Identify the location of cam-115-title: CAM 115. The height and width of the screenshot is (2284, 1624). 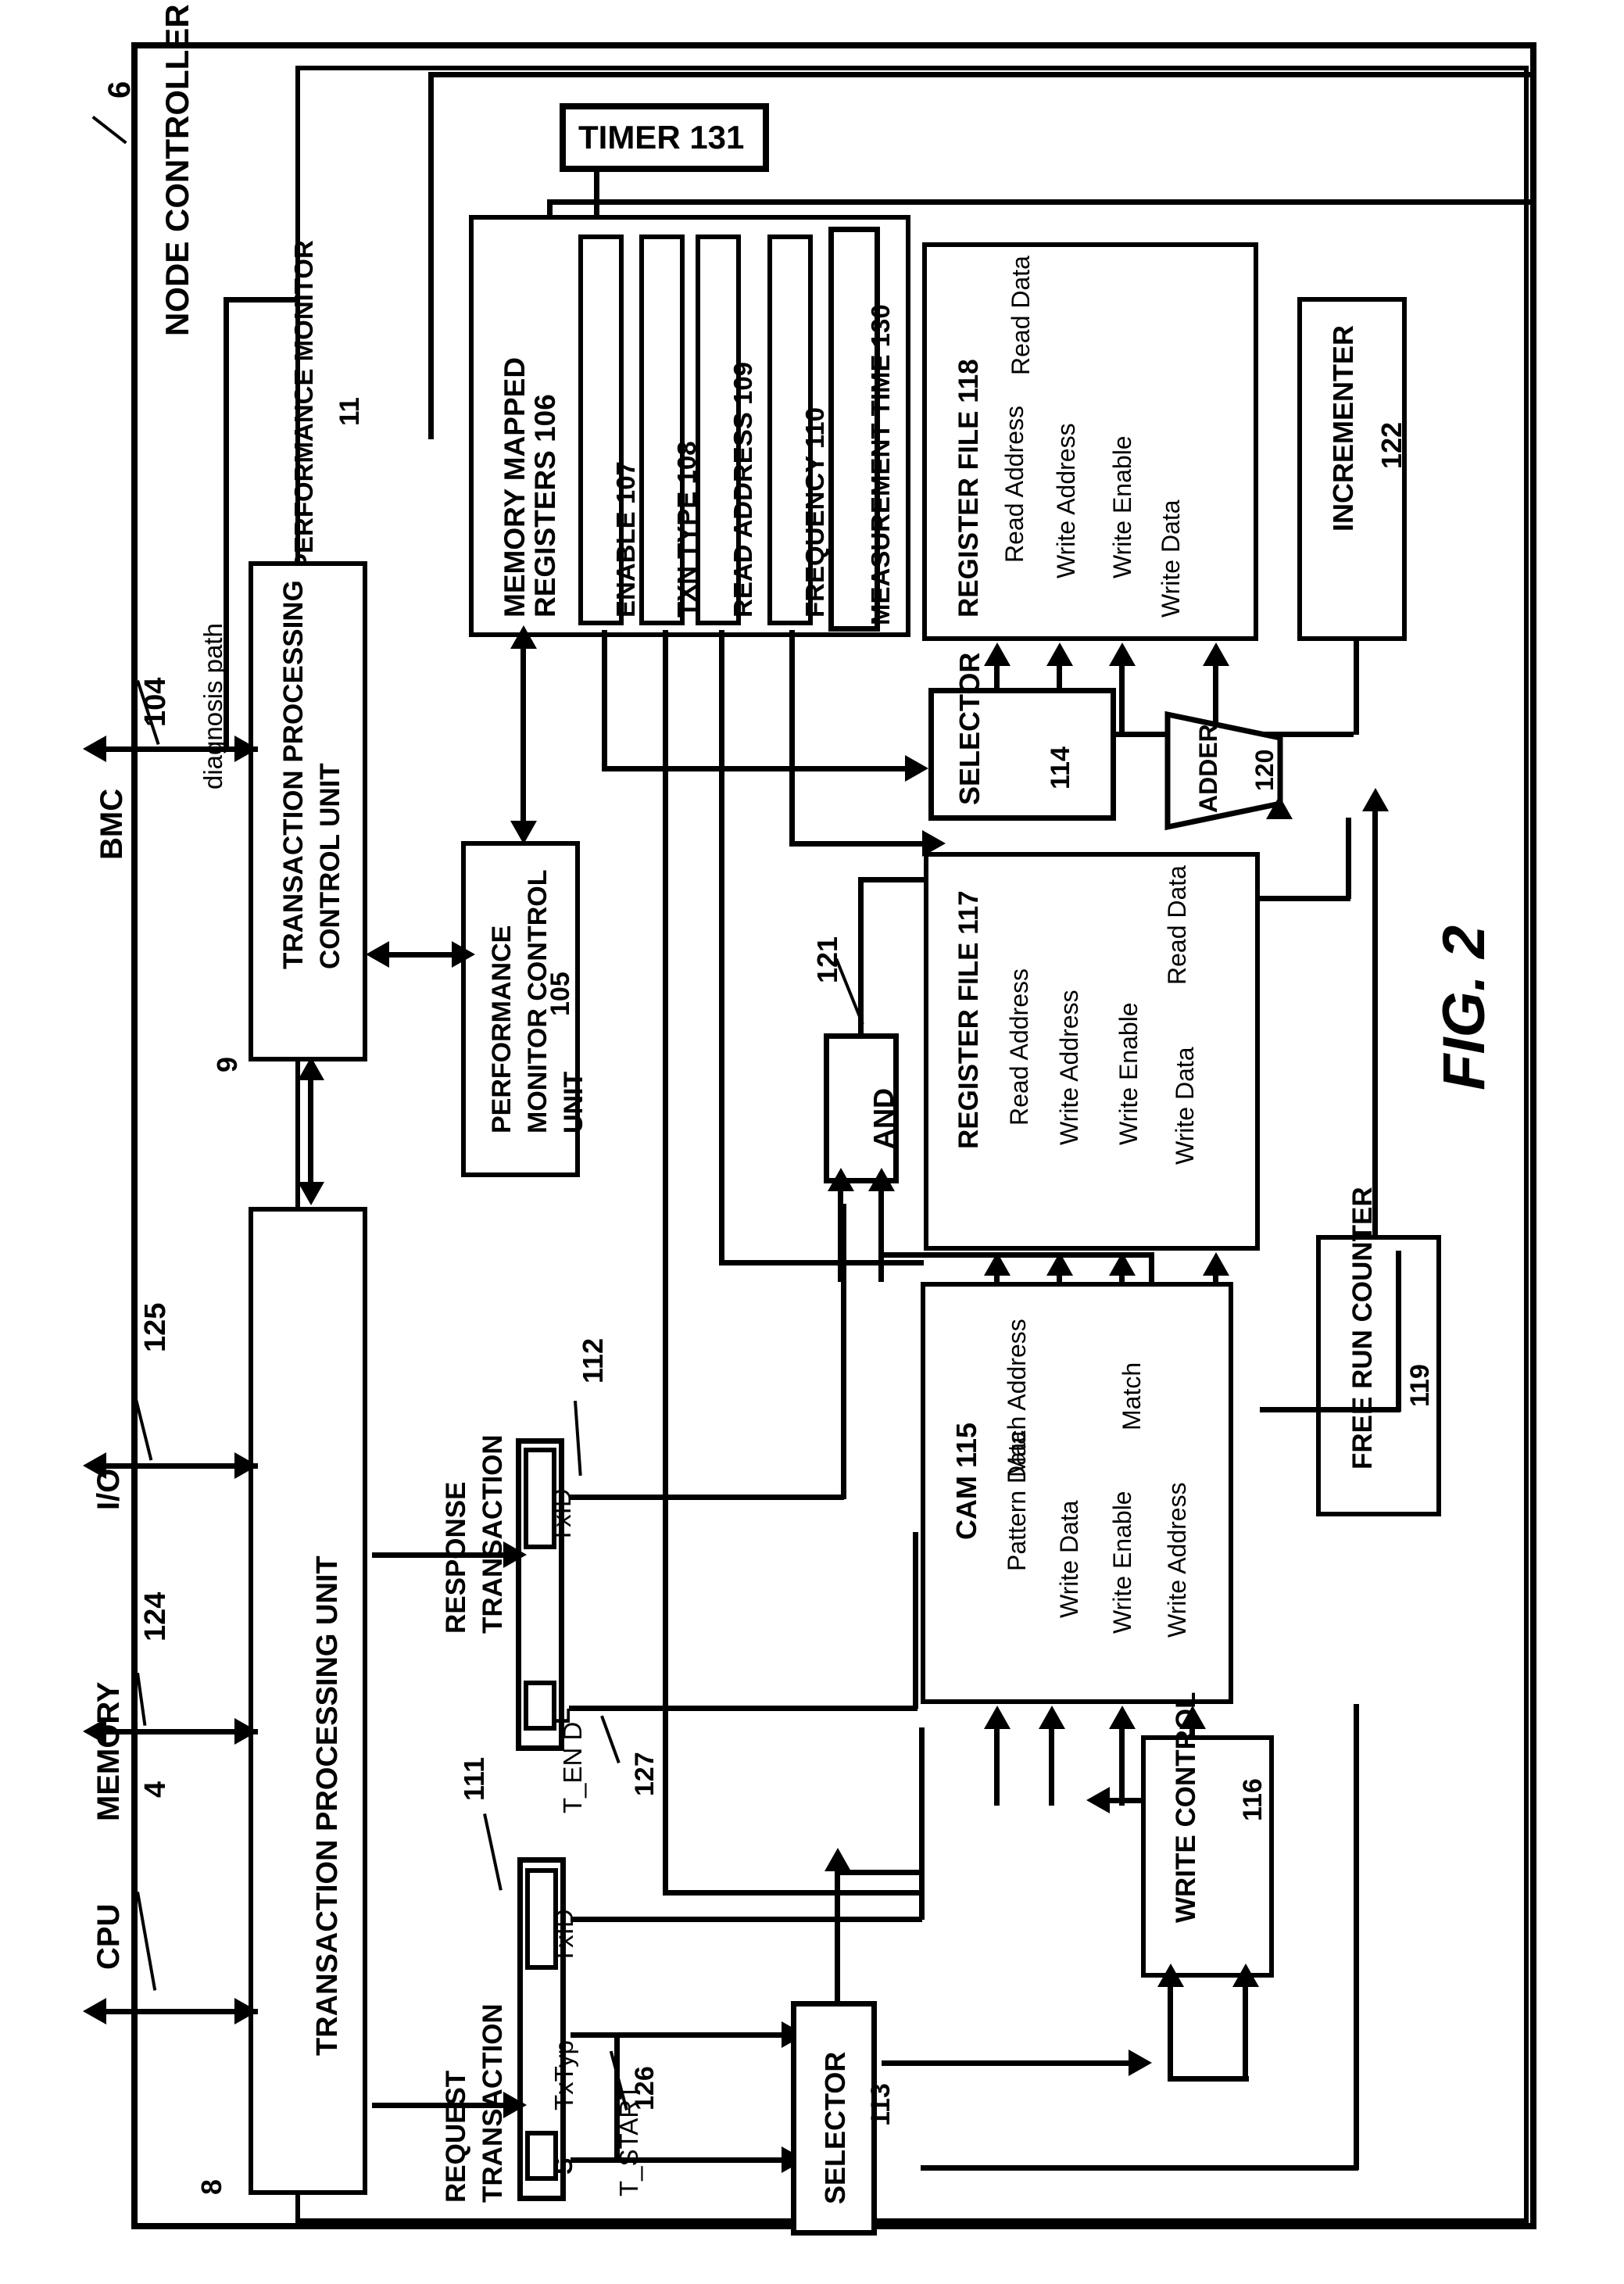
(966, 1481).